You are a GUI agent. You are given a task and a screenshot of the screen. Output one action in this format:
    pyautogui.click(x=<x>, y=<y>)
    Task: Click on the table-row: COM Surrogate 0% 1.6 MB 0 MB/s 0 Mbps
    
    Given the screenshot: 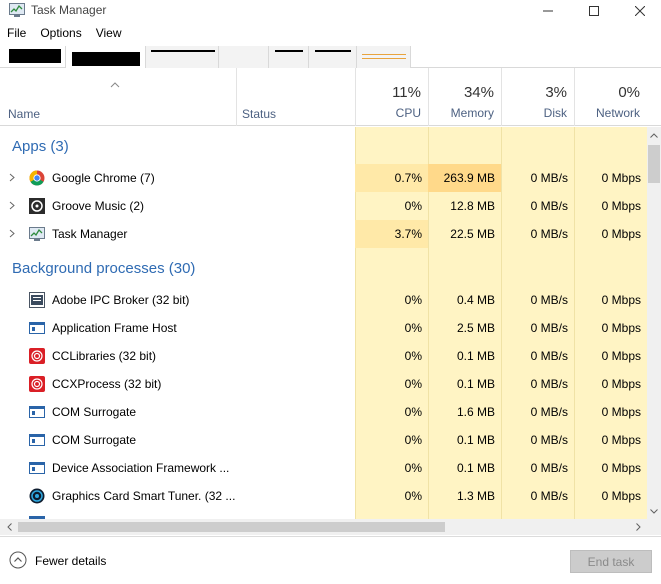 What is the action you would take?
    pyautogui.click(x=323, y=412)
    